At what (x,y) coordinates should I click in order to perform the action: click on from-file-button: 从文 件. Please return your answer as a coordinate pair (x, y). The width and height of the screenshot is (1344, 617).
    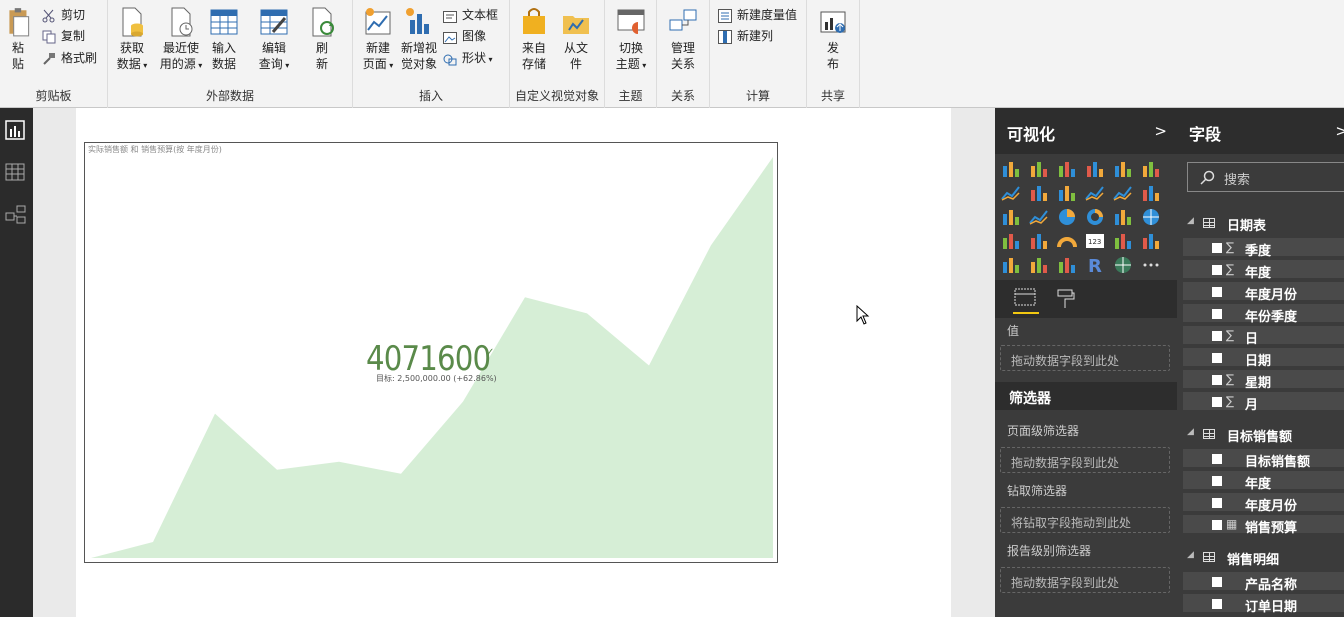
    Looking at the image, I should click on (576, 39).